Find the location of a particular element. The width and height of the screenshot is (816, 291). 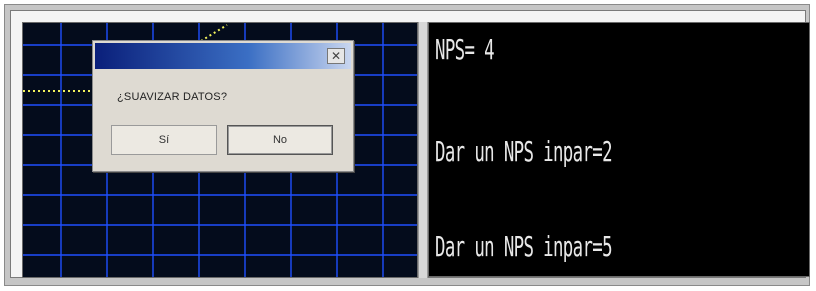

data-trace is located at coordinates (214, 33).